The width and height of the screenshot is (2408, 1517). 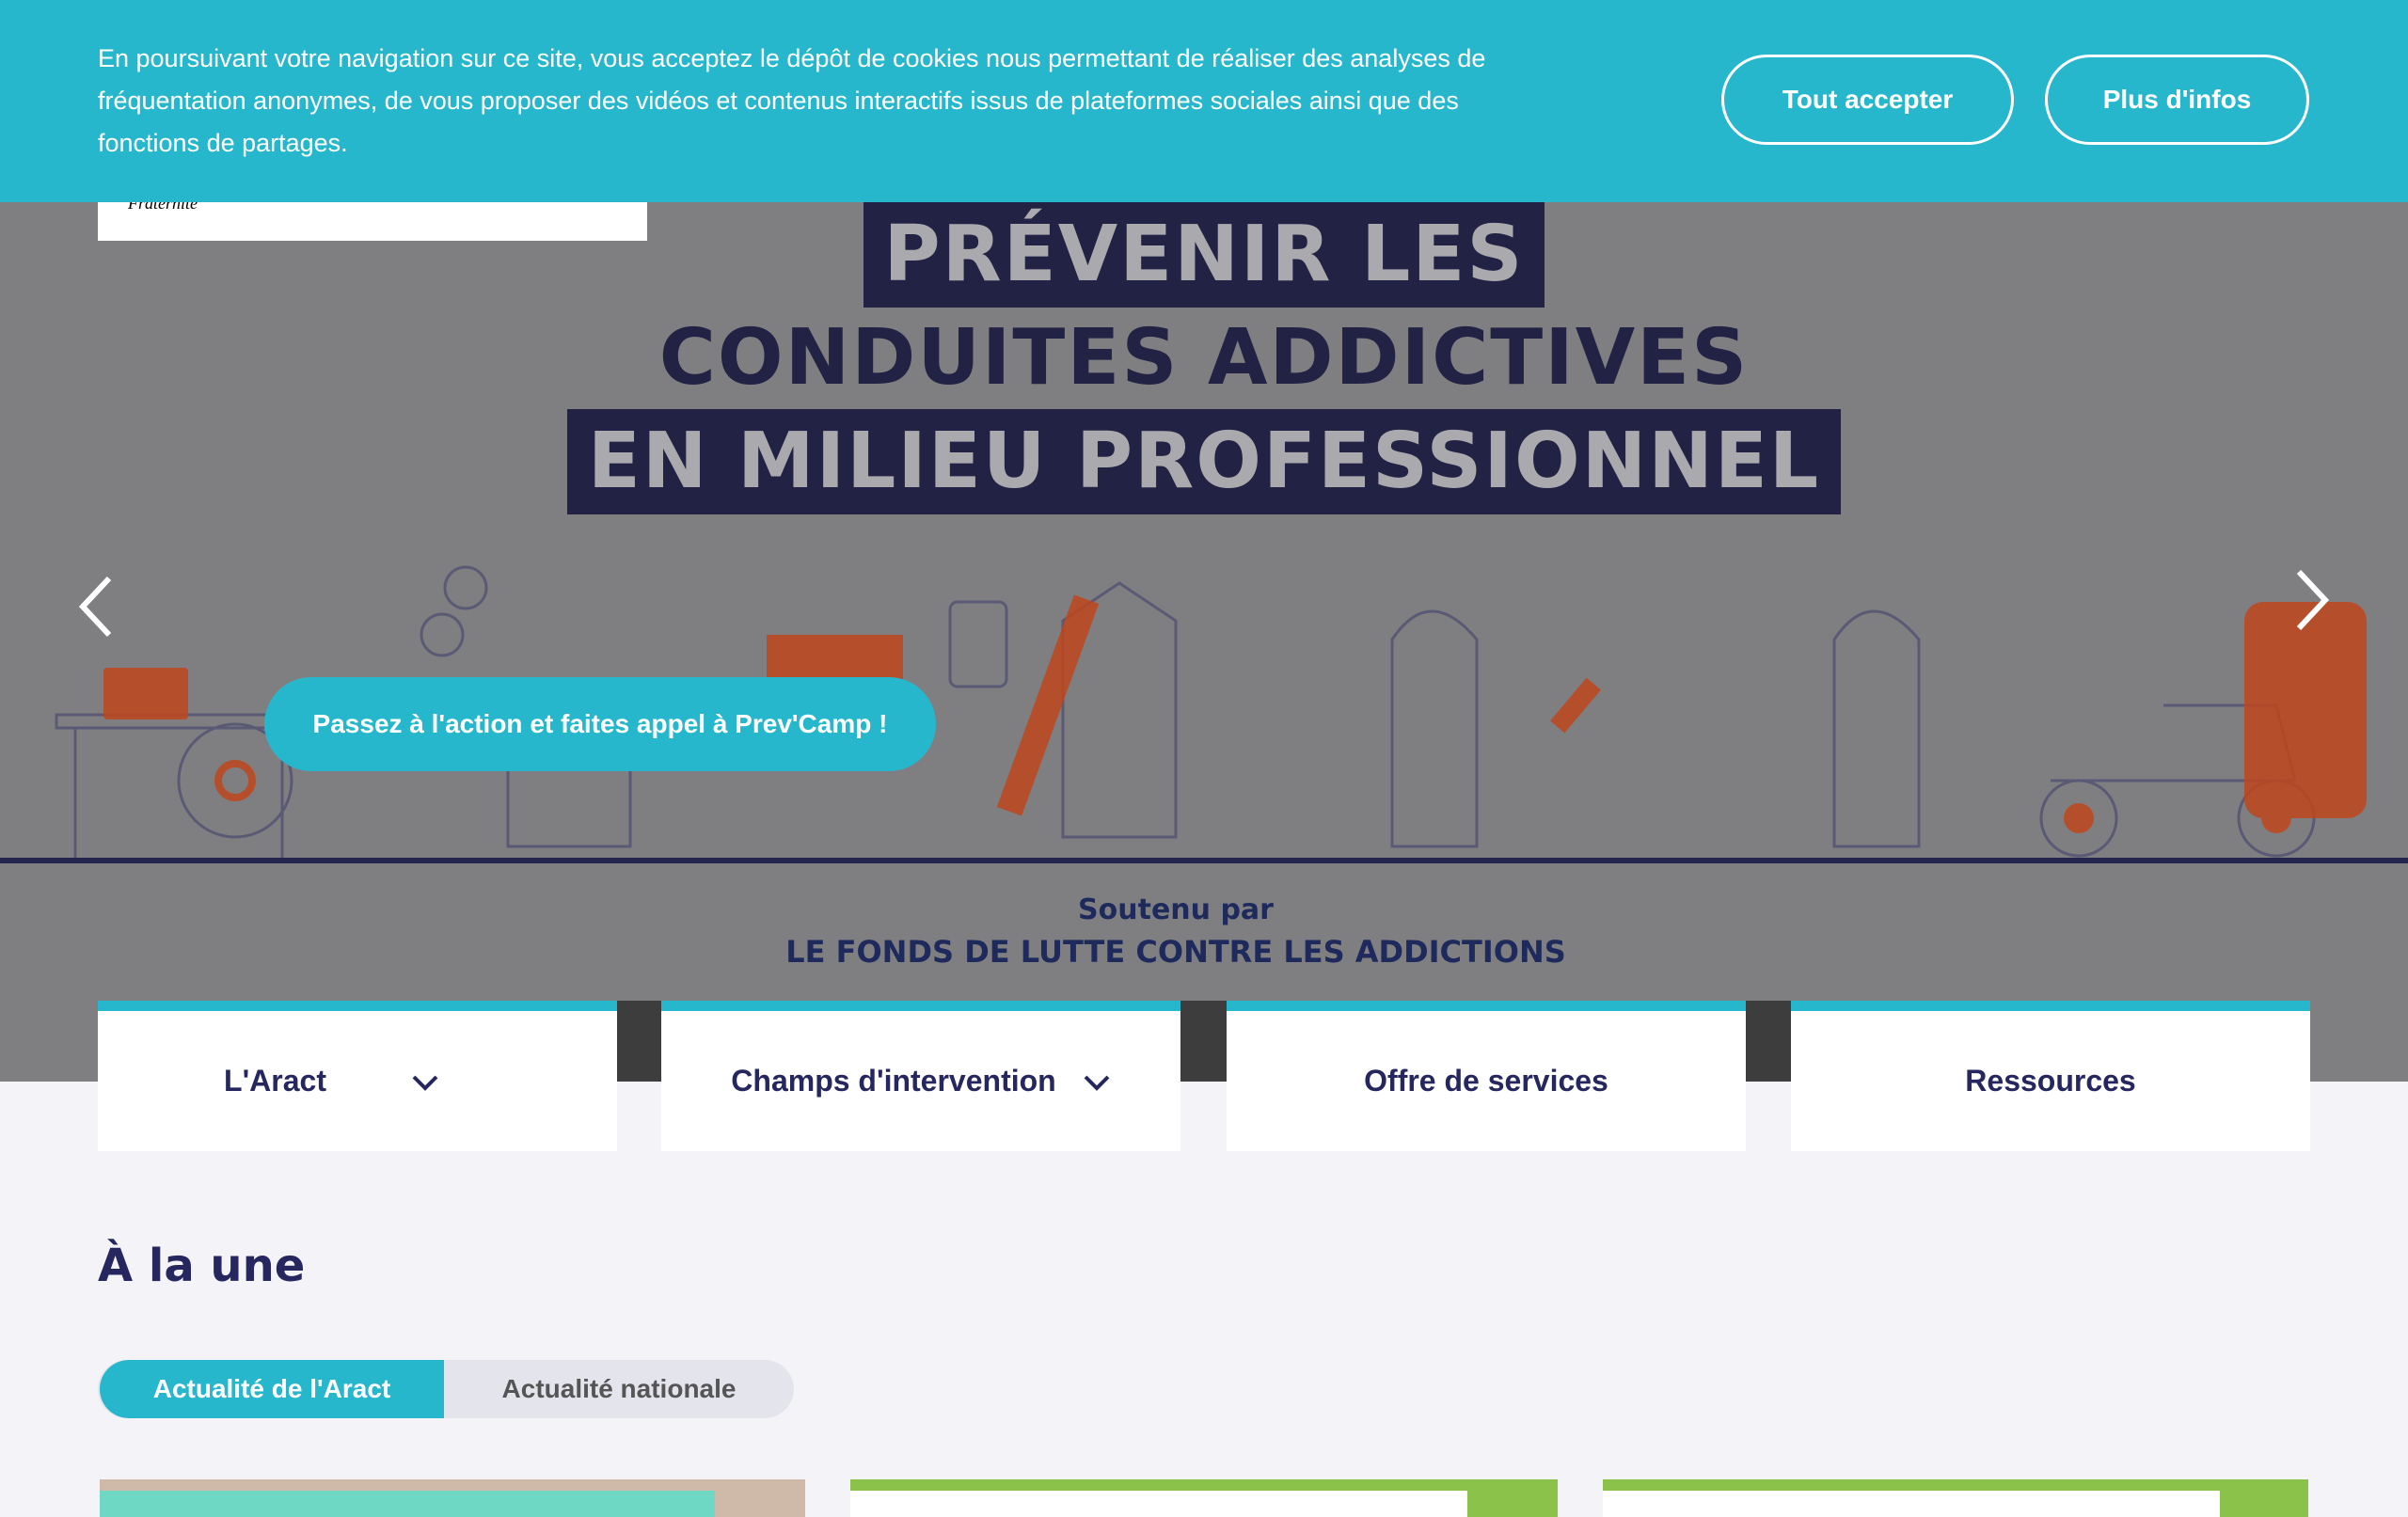 I want to click on hero-support-line1: Soutenu par, so click(x=1176, y=909).